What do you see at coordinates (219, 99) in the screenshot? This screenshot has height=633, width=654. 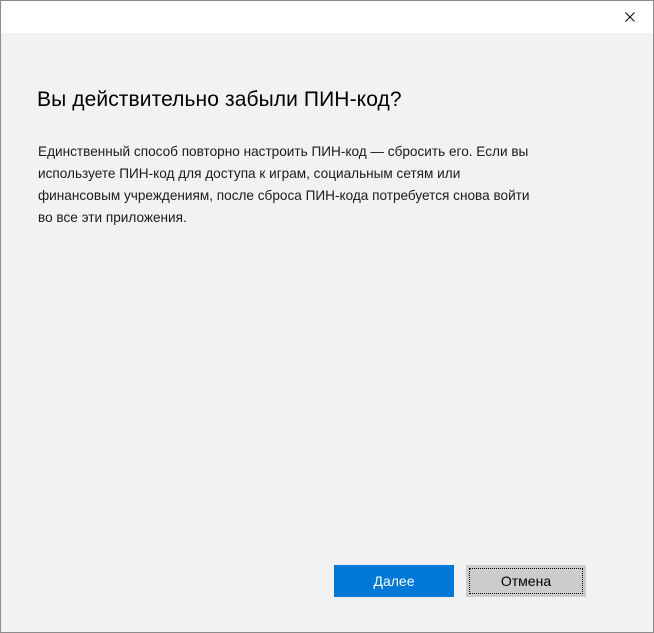 I see `dialog-title: Вы действительно забыли ПИН-код?` at bounding box center [219, 99].